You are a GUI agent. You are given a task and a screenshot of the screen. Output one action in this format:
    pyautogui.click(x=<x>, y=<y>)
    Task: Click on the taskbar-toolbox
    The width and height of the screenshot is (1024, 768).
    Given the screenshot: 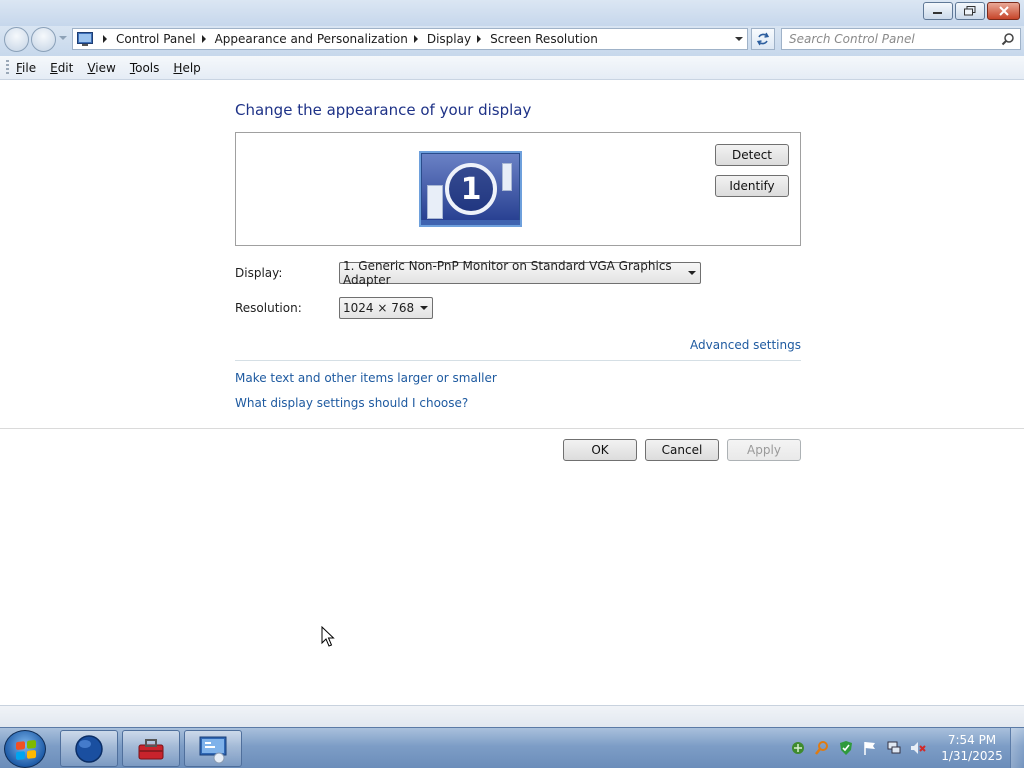 What is the action you would take?
    pyautogui.click(x=151, y=748)
    